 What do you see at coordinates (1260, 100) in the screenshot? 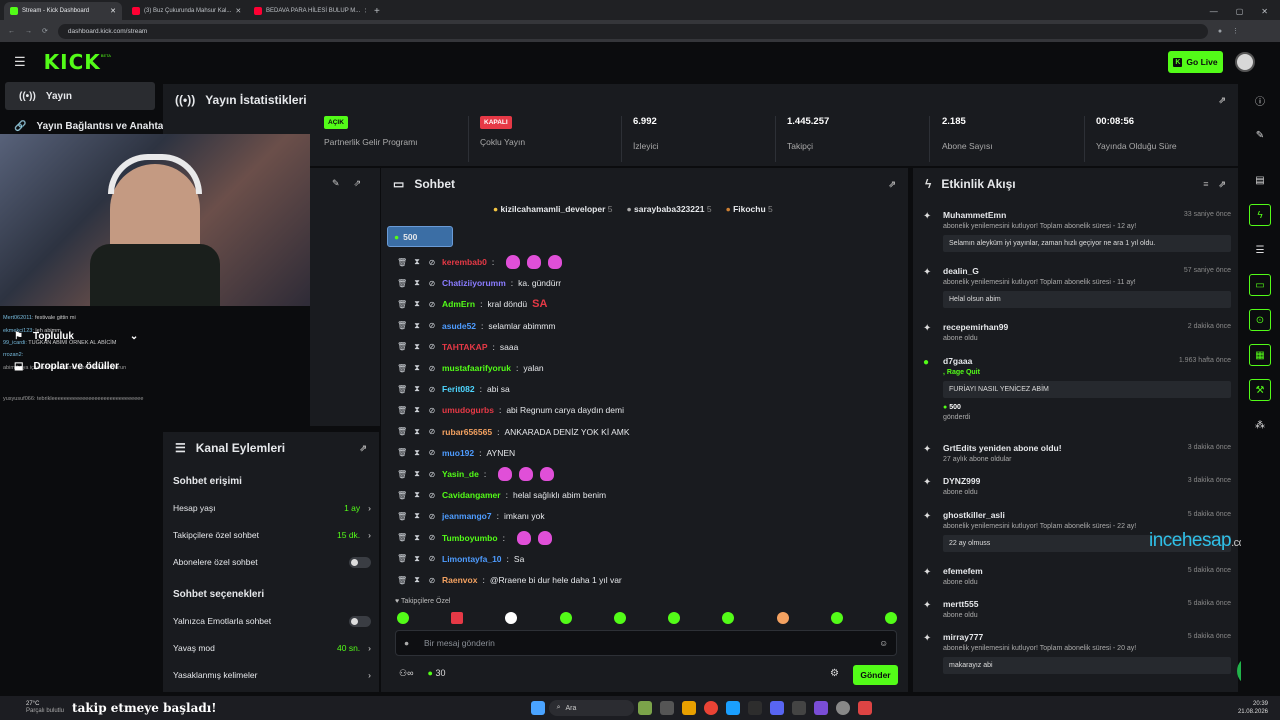
I see `info-icon: ⓘ` at bounding box center [1260, 100].